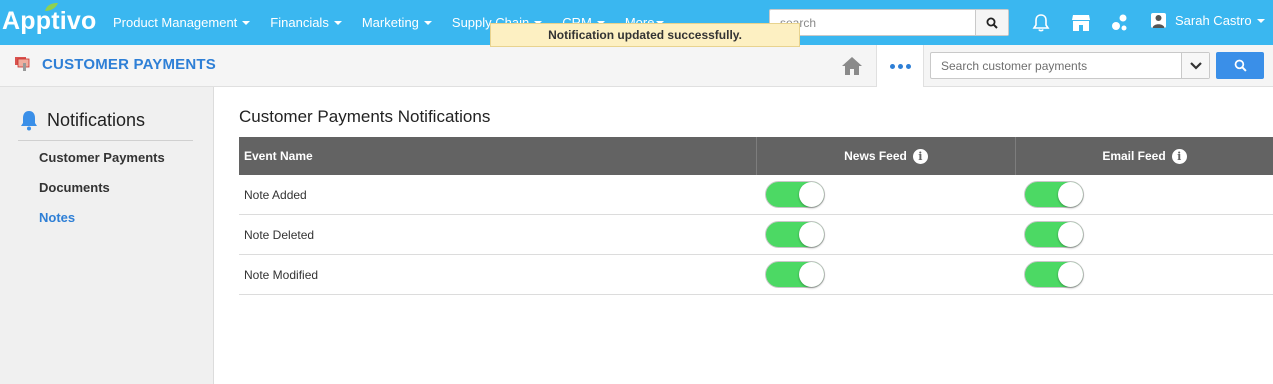  What do you see at coordinates (96, 120) in the screenshot?
I see `sidebar-heading-label: Notifications` at bounding box center [96, 120].